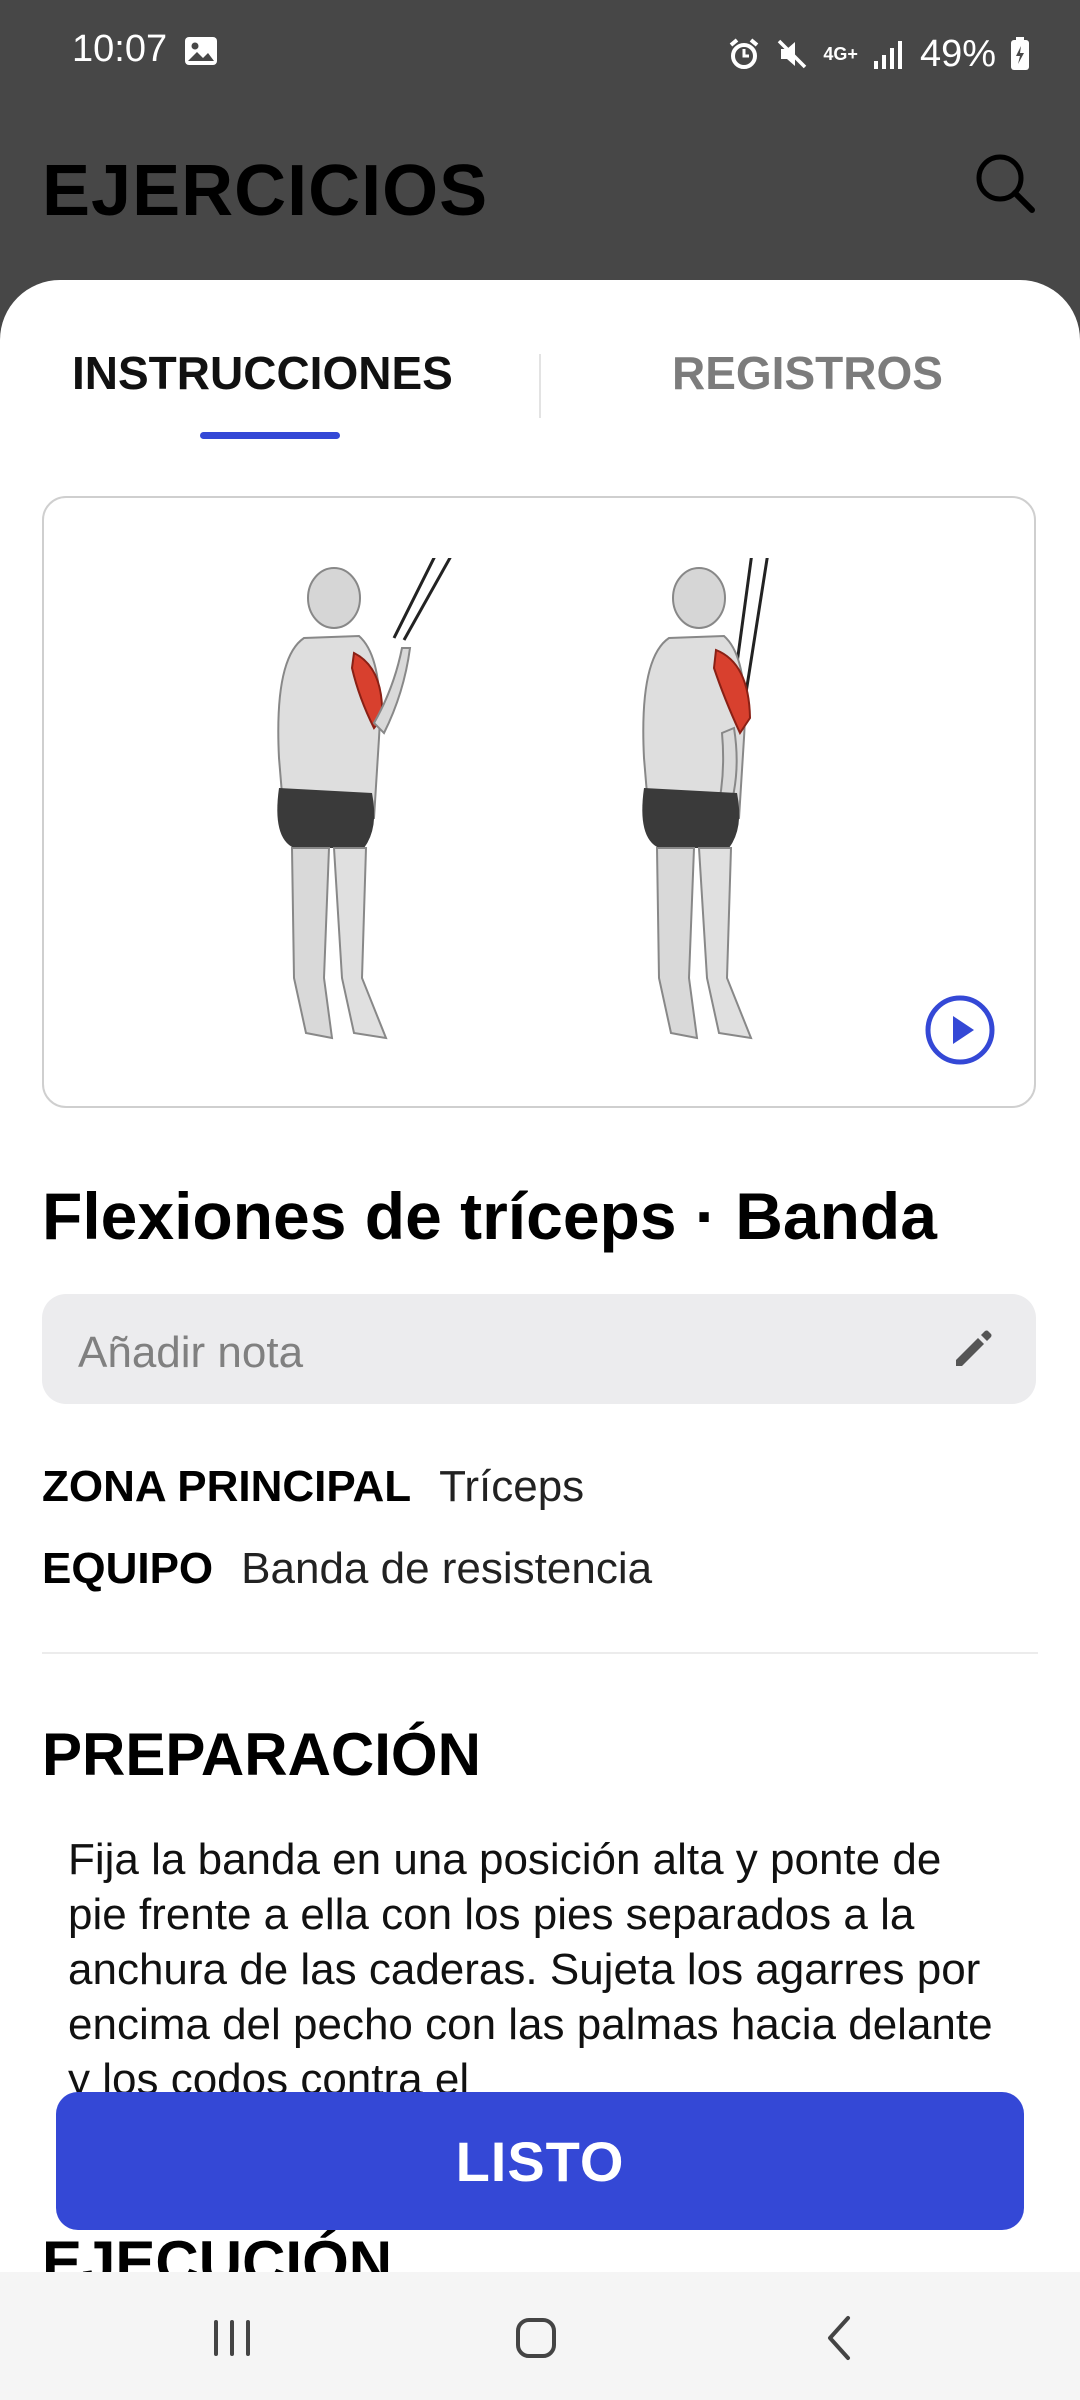 The width and height of the screenshot is (1080, 2400). What do you see at coordinates (807, 373) in the screenshot?
I see `tab-registros: REGISTROS` at bounding box center [807, 373].